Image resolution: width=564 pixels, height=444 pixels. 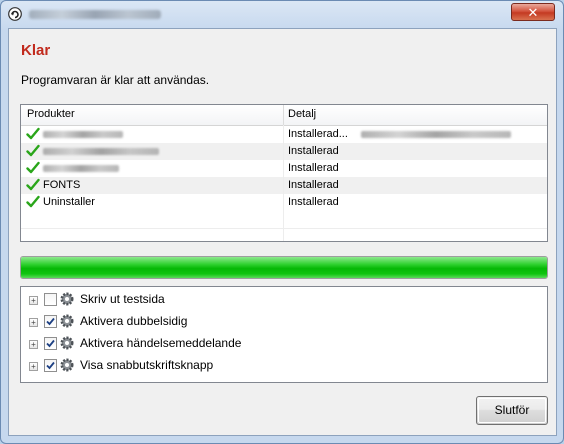 What do you see at coordinates (282, 14) in the screenshot?
I see `title-bar: ✕` at bounding box center [282, 14].